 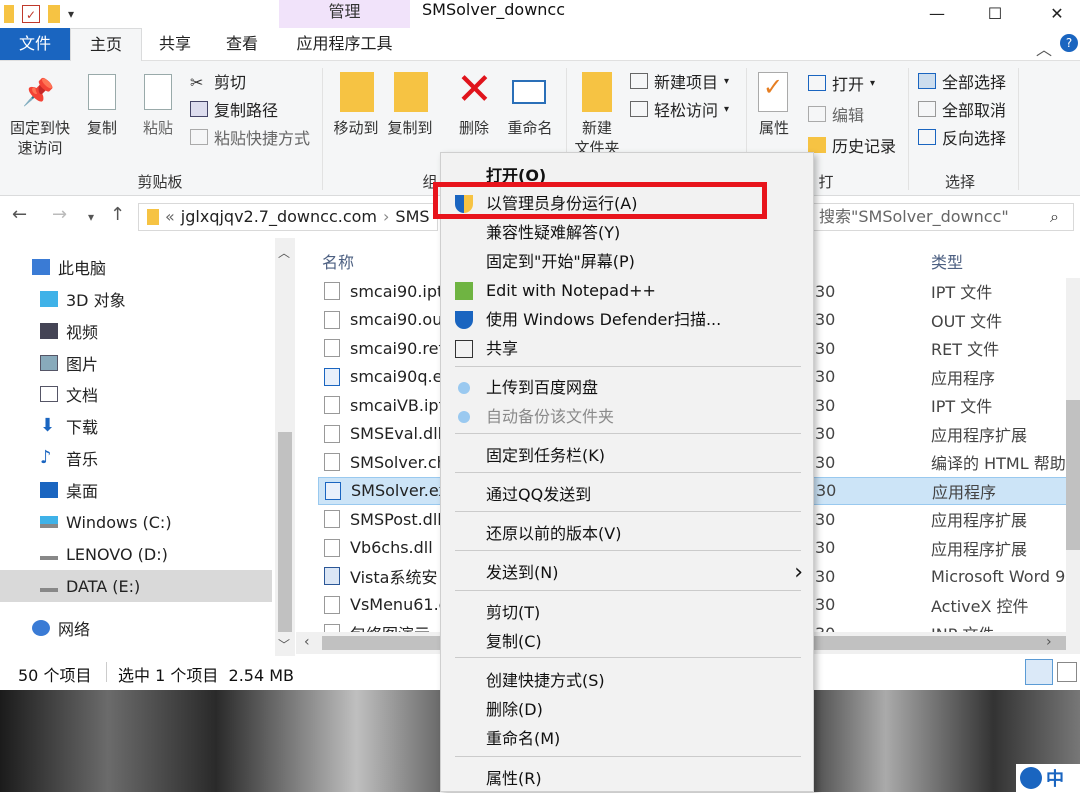 What do you see at coordinates (137, 522) in the screenshot?
I see `nav-drive-c: Windows (C:)` at bounding box center [137, 522].